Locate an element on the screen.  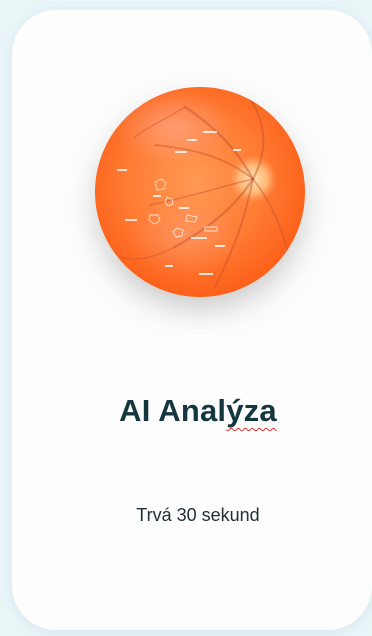
spellcheck-flagged-text: ýza is located at coordinates (251, 410).